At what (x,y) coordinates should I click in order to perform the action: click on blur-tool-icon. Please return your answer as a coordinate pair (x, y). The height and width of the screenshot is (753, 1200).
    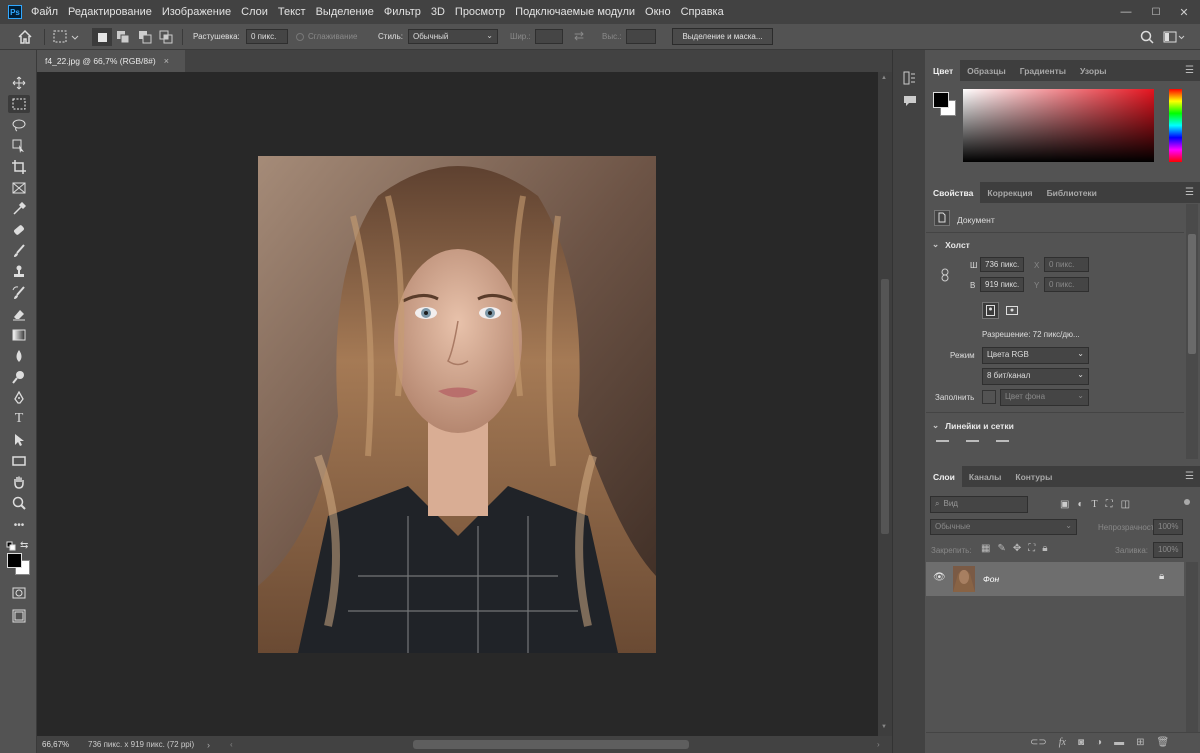
    Looking at the image, I should click on (19, 356).